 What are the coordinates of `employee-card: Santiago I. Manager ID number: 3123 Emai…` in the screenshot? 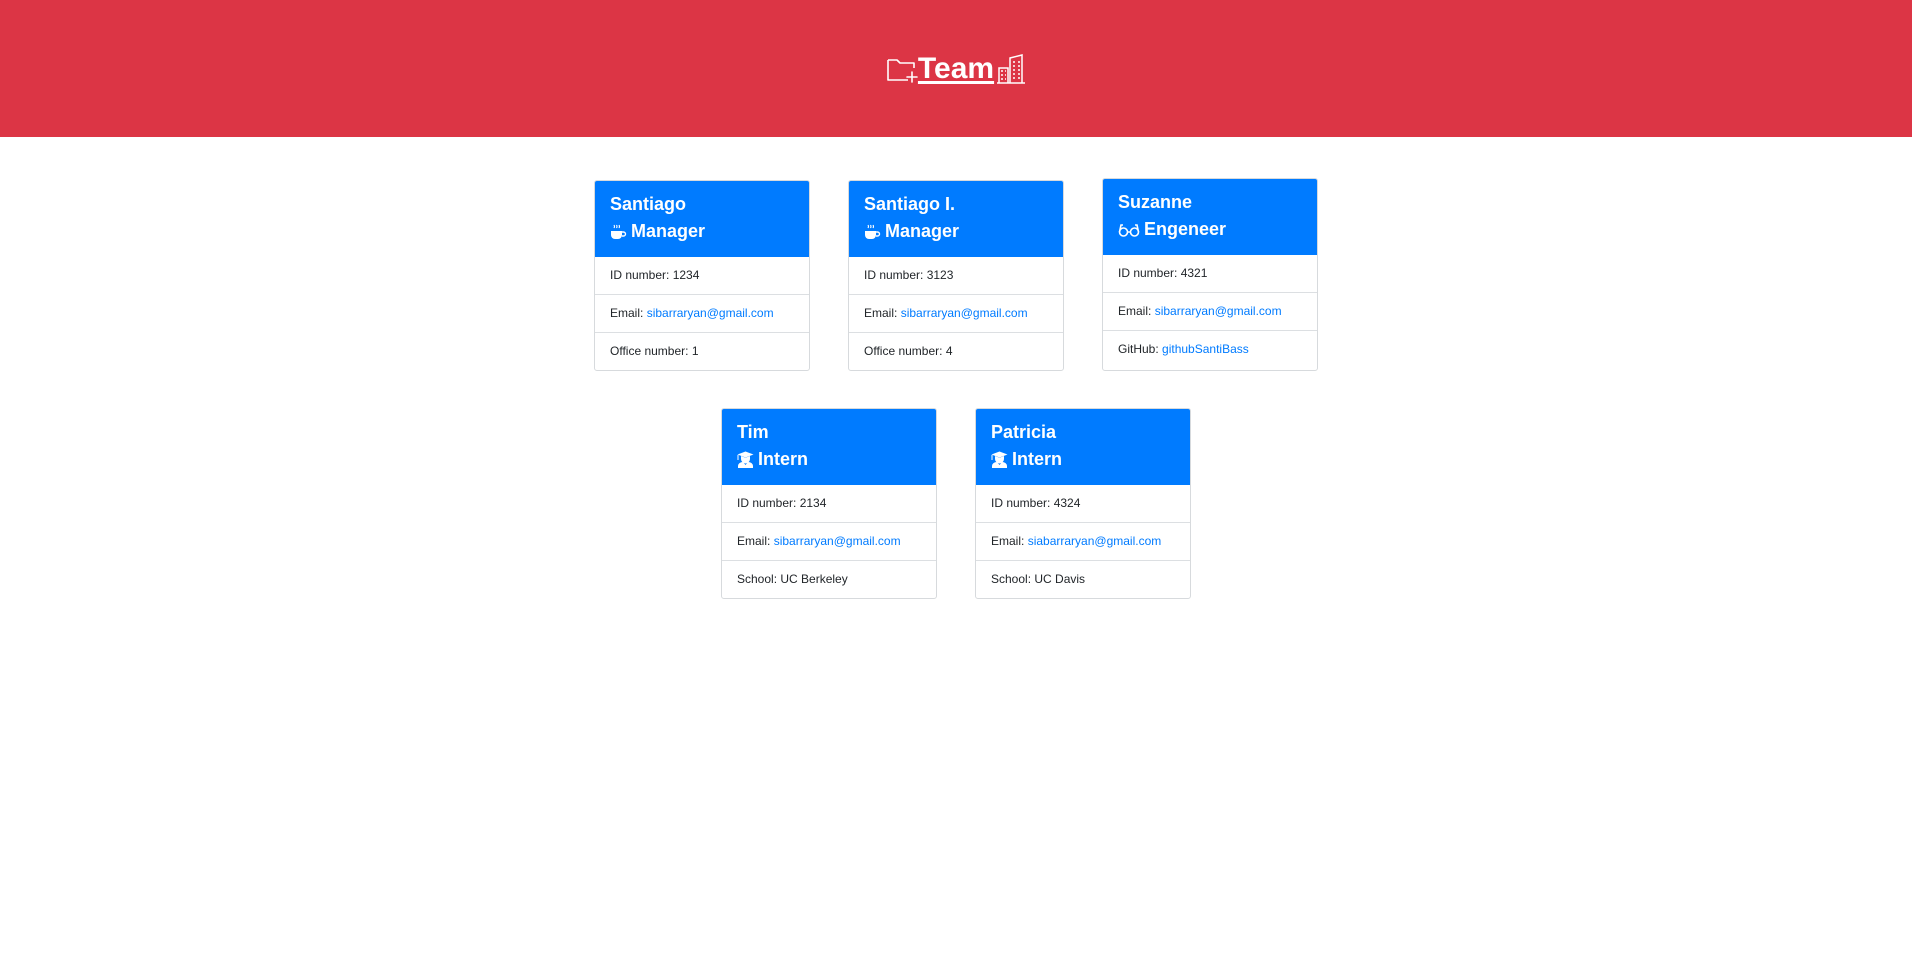 It's located at (956, 275).